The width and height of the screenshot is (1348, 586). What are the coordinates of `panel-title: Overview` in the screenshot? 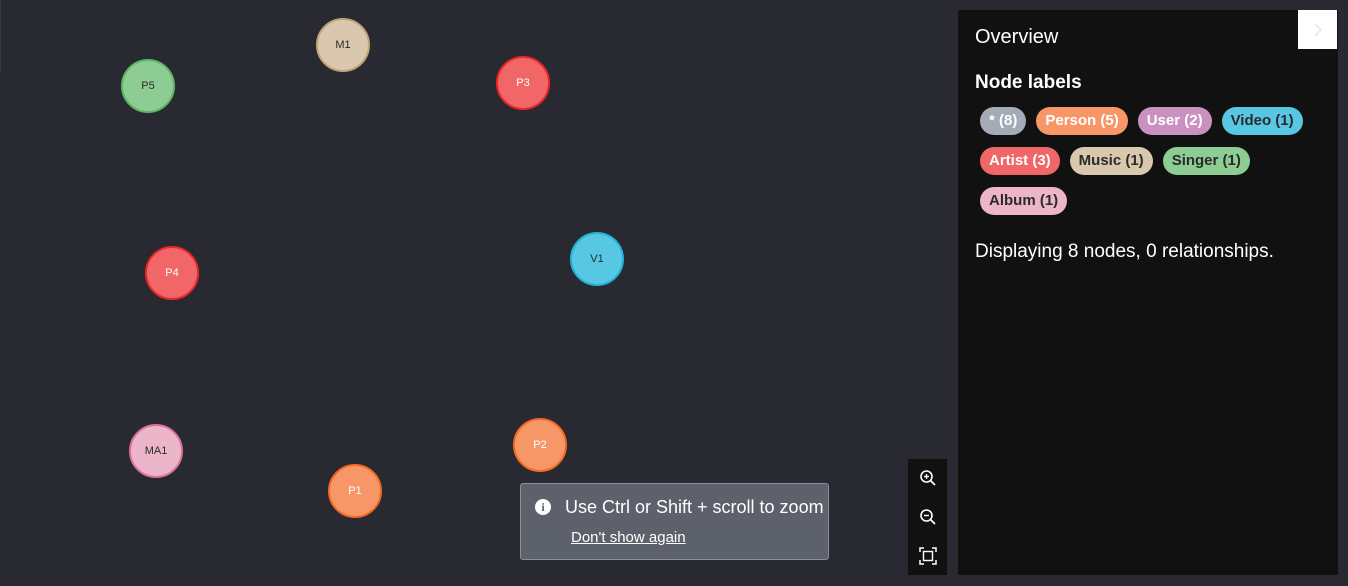 It's located at (1017, 37).